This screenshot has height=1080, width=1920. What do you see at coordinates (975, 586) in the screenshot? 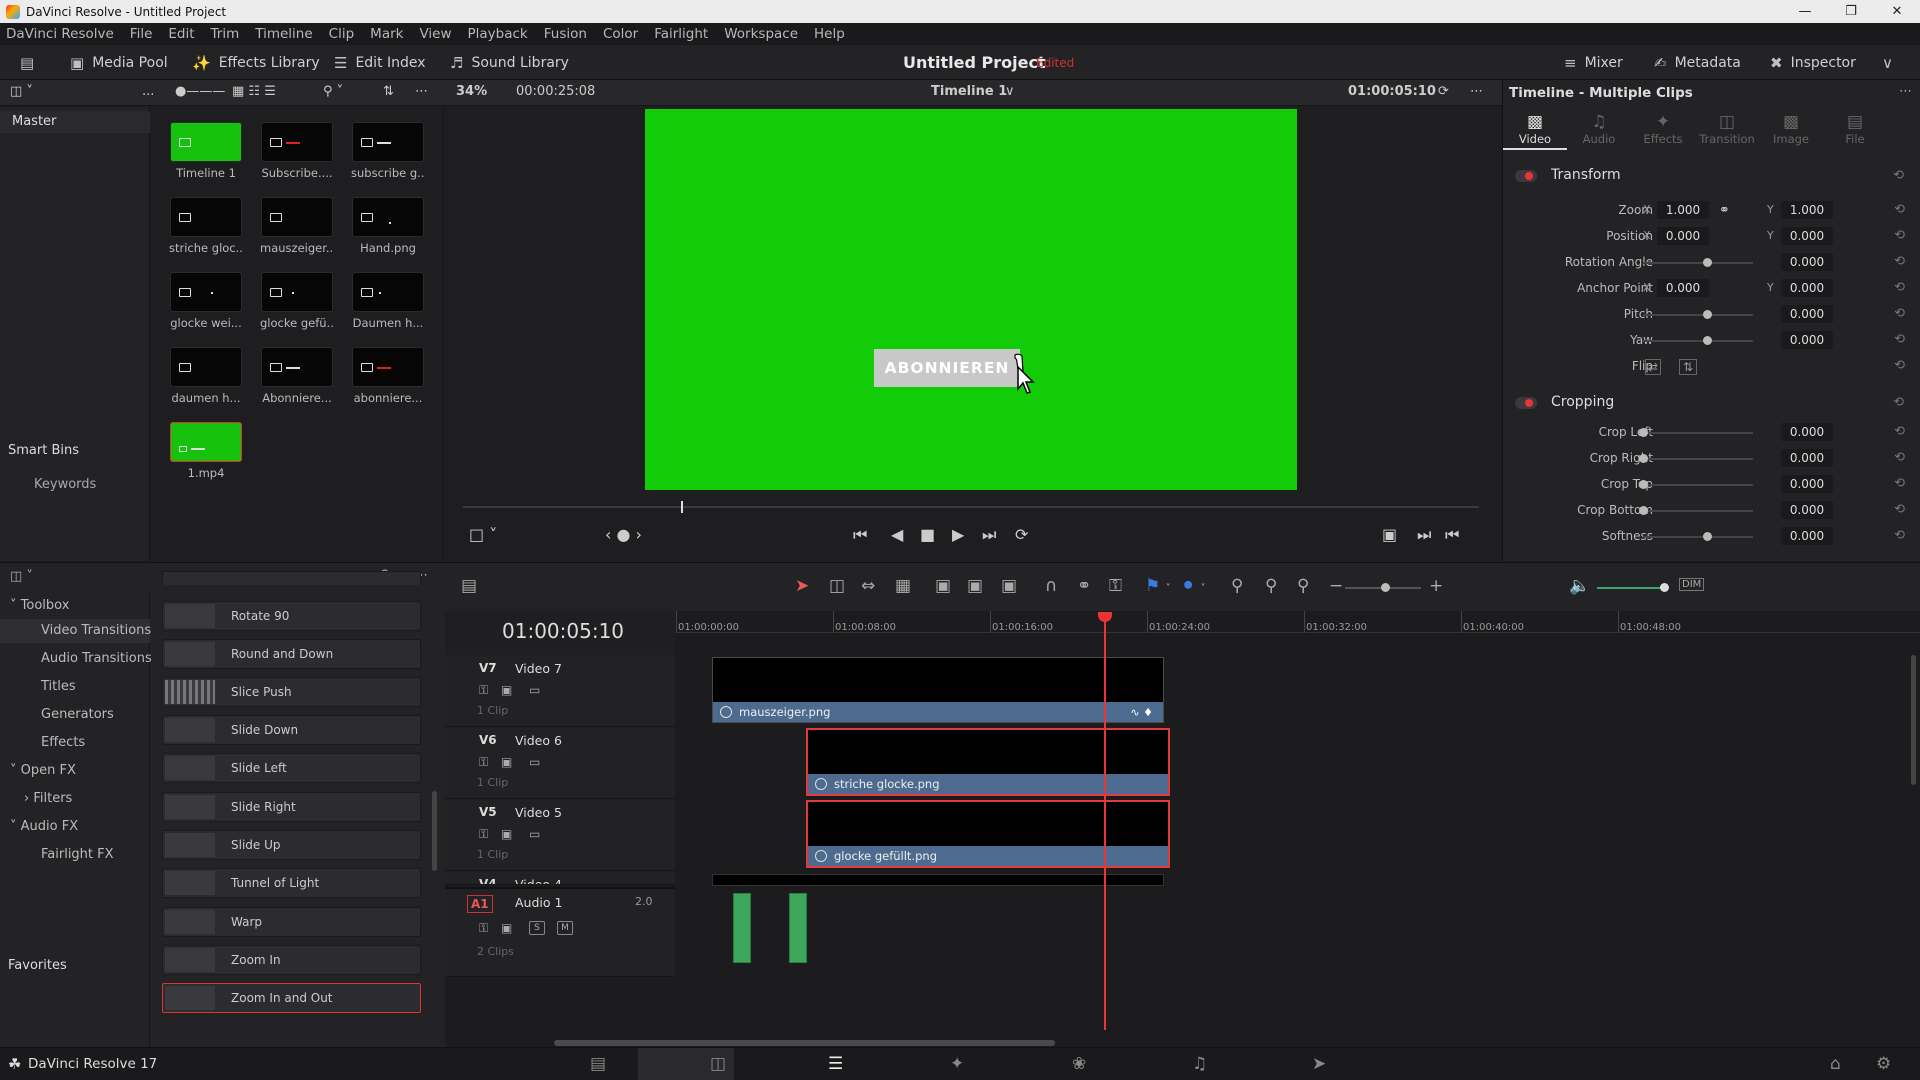
I see `overwrite-clip-icon: ▣` at bounding box center [975, 586].